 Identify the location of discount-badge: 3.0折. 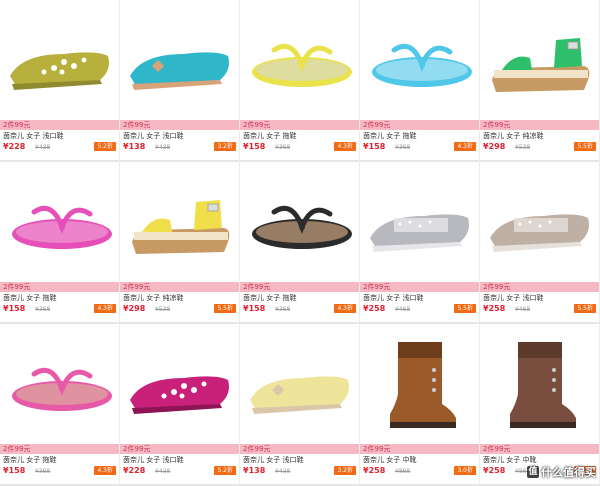
(465, 470).